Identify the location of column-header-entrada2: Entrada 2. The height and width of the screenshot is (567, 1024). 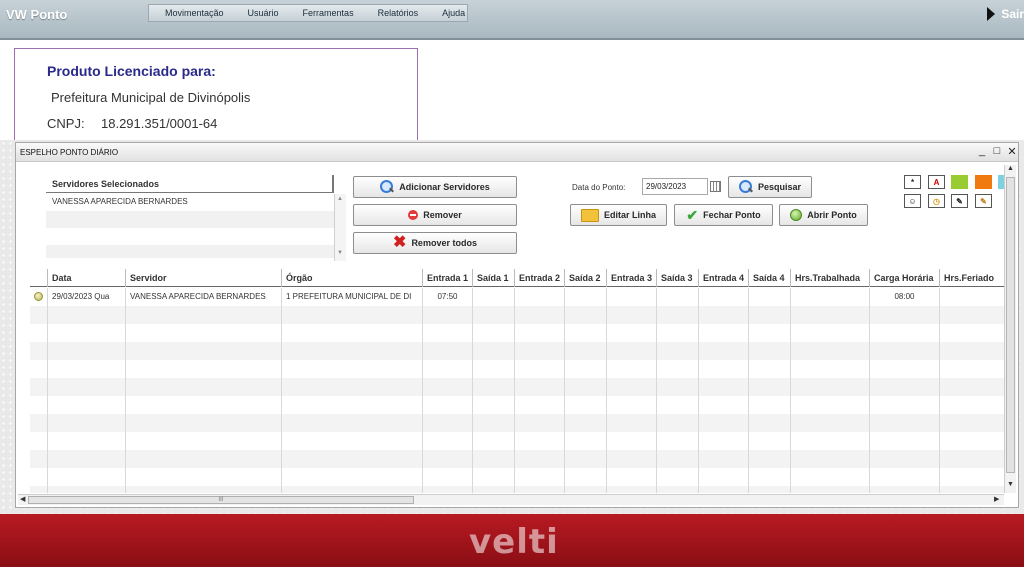
(540, 278).